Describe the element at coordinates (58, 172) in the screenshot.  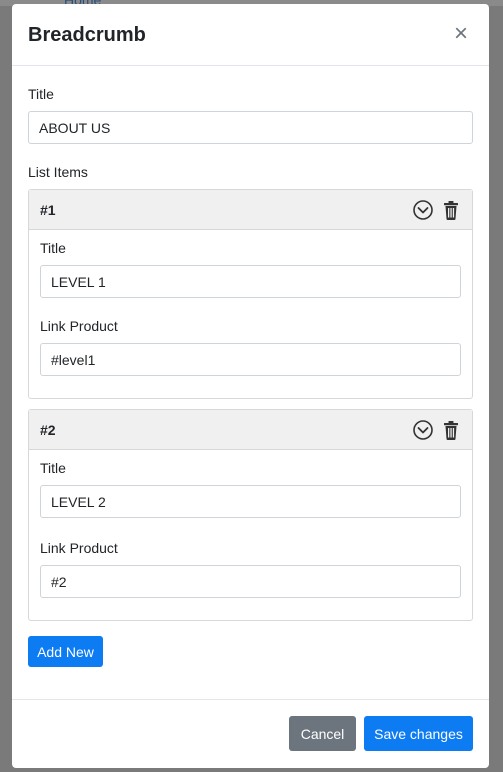
I see `list-items-label: List Items` at that location.